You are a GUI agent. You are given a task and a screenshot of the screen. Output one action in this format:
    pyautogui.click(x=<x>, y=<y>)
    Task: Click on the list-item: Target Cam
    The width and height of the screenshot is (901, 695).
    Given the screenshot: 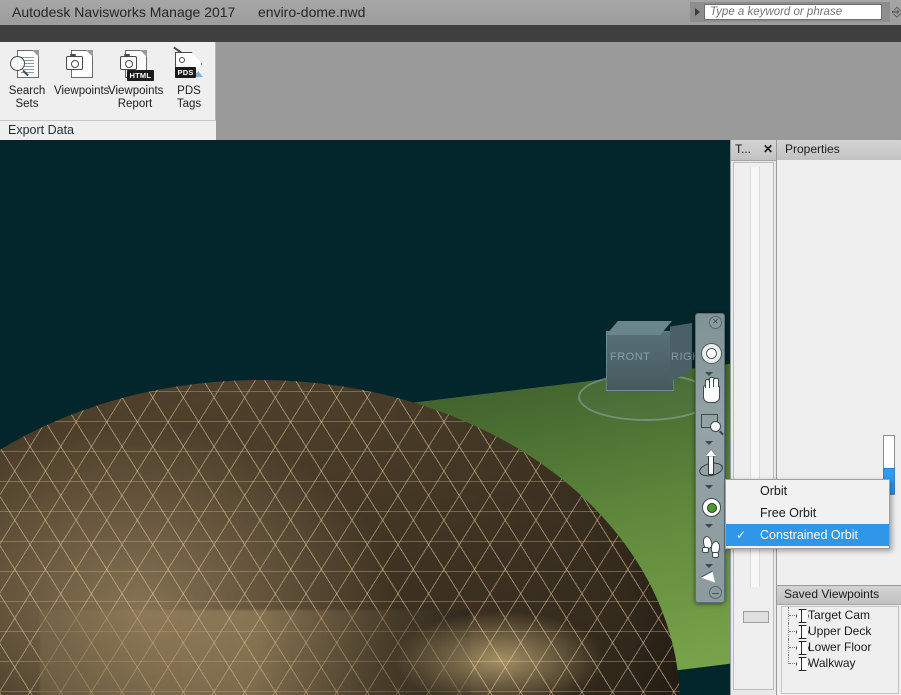 What is the action you would take?
    pyautogui.click(x=840, y=615)
    